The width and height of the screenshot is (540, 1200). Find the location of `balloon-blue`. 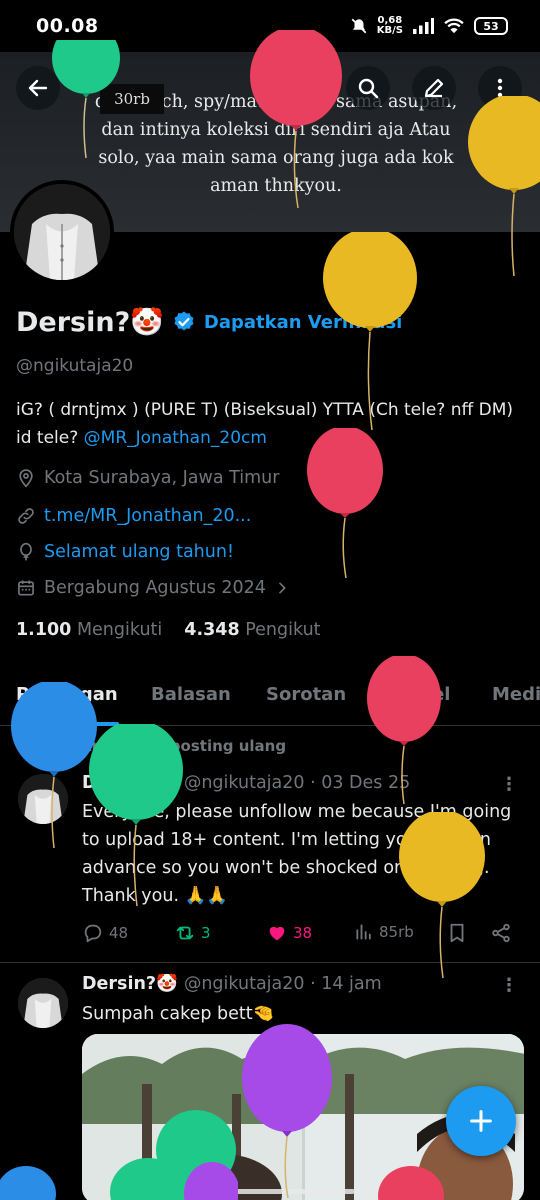

balloon-blue is located at coordinates (28, 1183).